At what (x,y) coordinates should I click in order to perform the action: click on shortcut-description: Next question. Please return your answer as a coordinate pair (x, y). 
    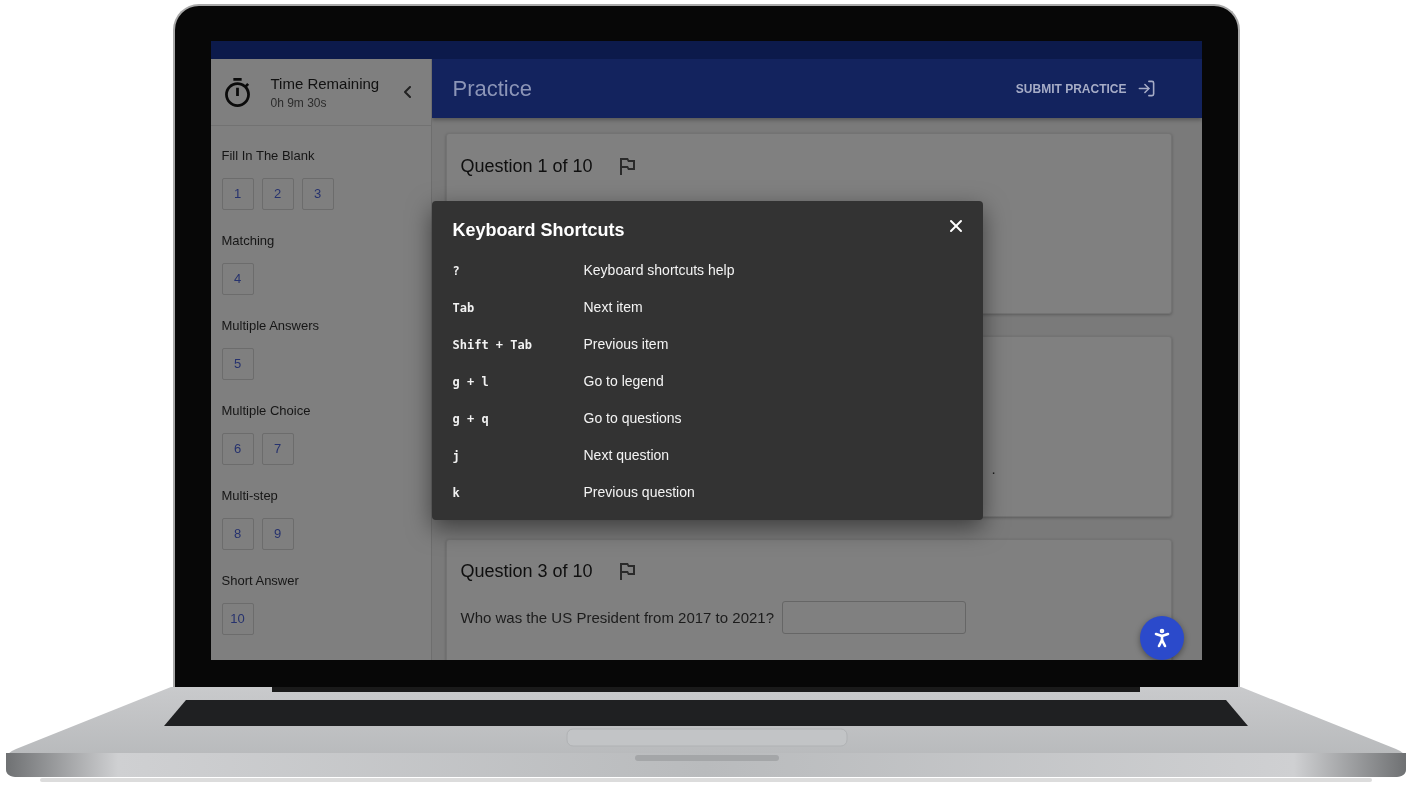
    Looking at the image, I should click on (626, 454).